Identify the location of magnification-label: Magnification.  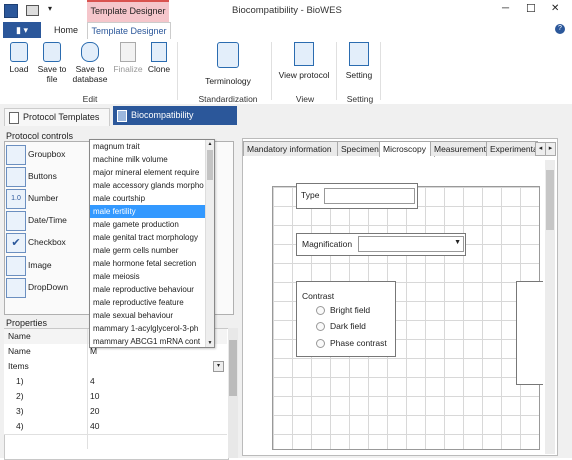
(327, 244).